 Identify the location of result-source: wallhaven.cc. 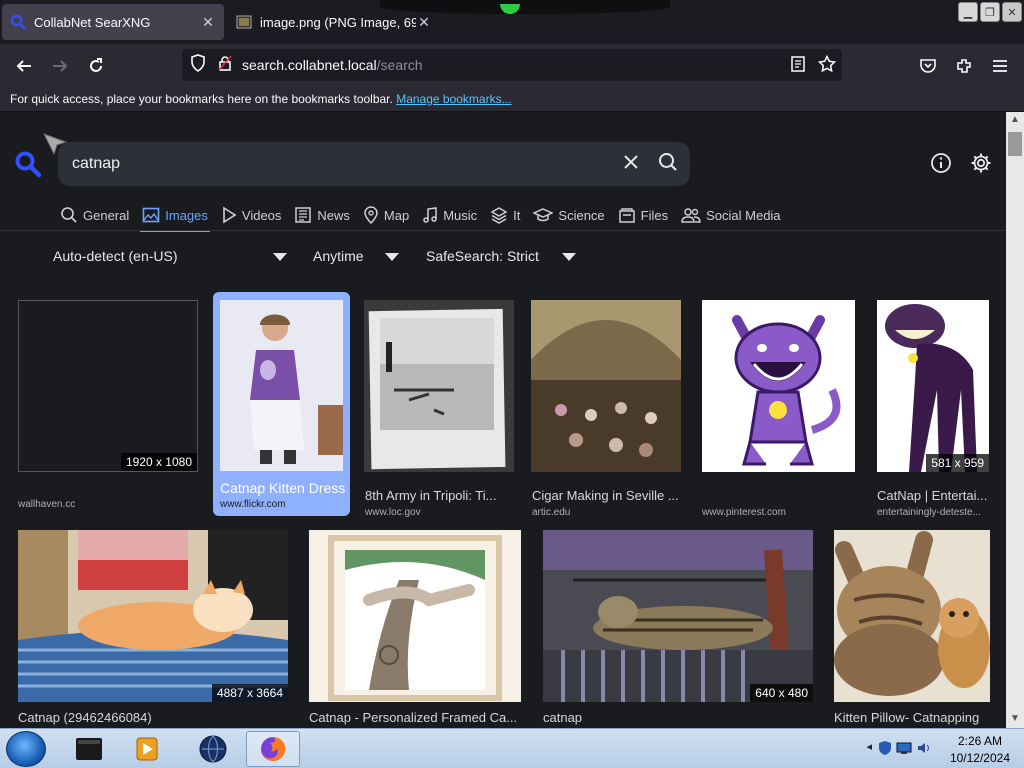
(47, 504).